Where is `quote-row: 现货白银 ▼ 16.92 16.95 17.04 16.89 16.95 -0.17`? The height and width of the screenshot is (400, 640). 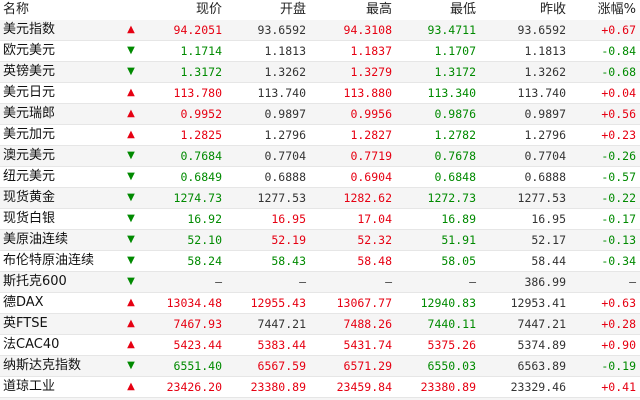 quote-row: 现货白银 ▼ 16.92 16.95 17.04 16.89 16.95 -0.17 is located at coordinates (320, 219).